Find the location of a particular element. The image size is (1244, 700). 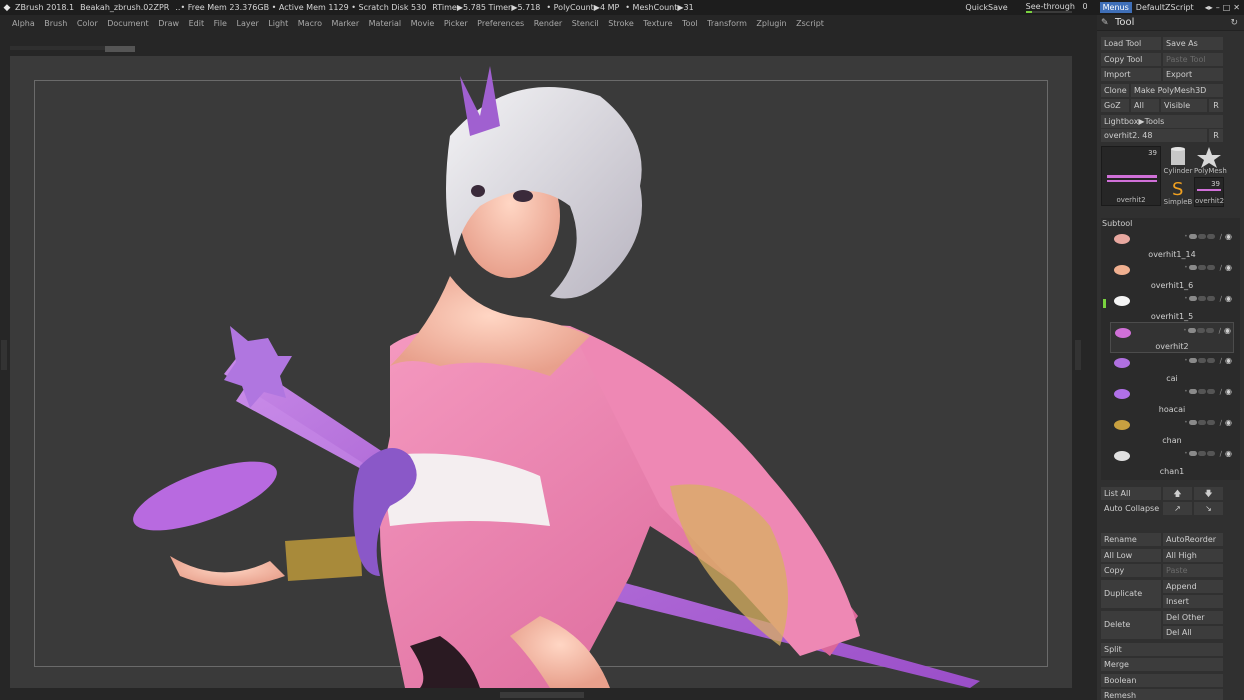

reset-icon: ↻ is located at coordinates (1234, 23).